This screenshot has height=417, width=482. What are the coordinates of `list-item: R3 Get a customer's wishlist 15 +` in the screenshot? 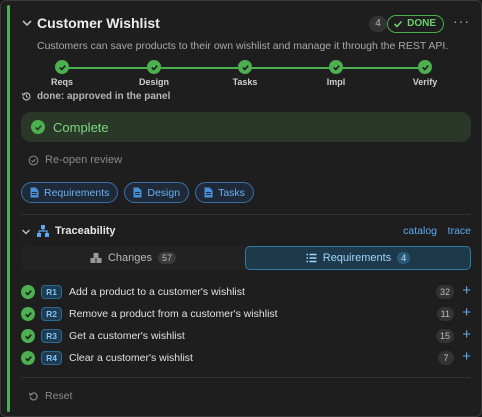 It's located at (246, 336).